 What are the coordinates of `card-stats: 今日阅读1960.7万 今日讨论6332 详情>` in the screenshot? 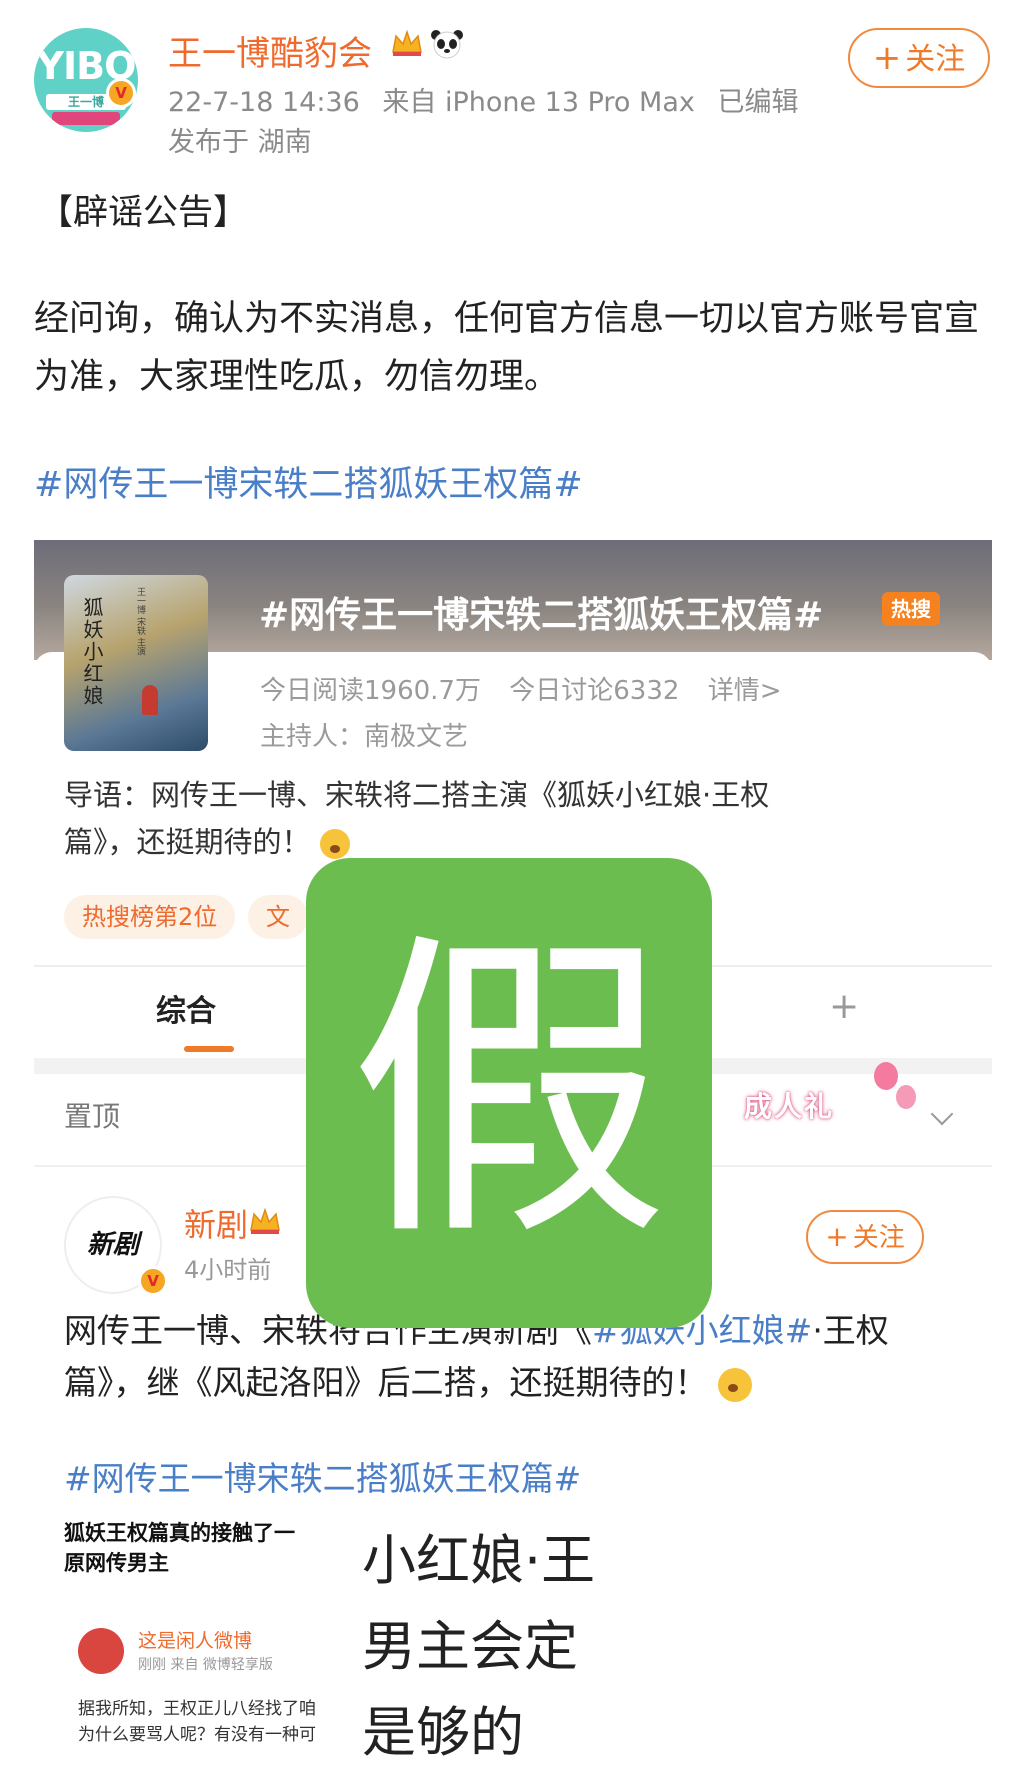 It's located at (530, 688).